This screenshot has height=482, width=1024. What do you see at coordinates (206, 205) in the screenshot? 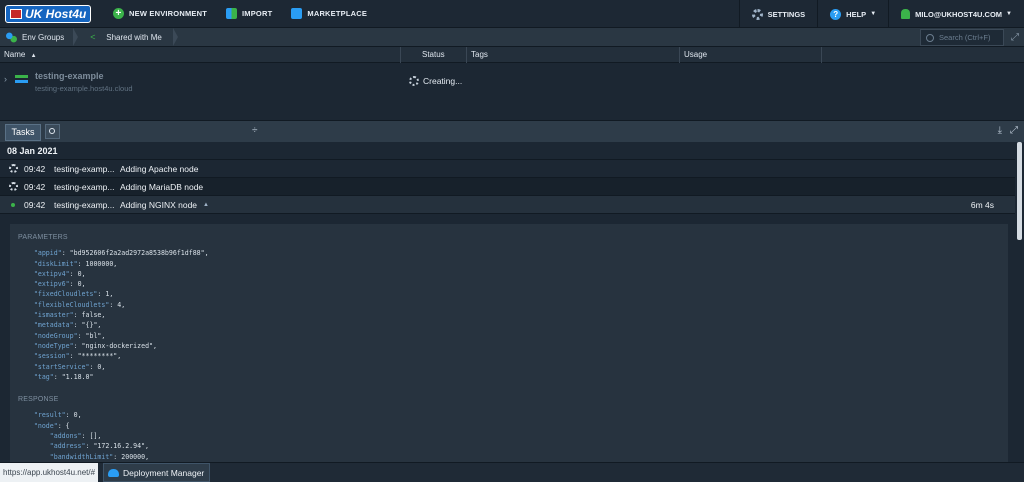
I see `collapse-arrow-icon: ▲` at bounding box center [206, 205].